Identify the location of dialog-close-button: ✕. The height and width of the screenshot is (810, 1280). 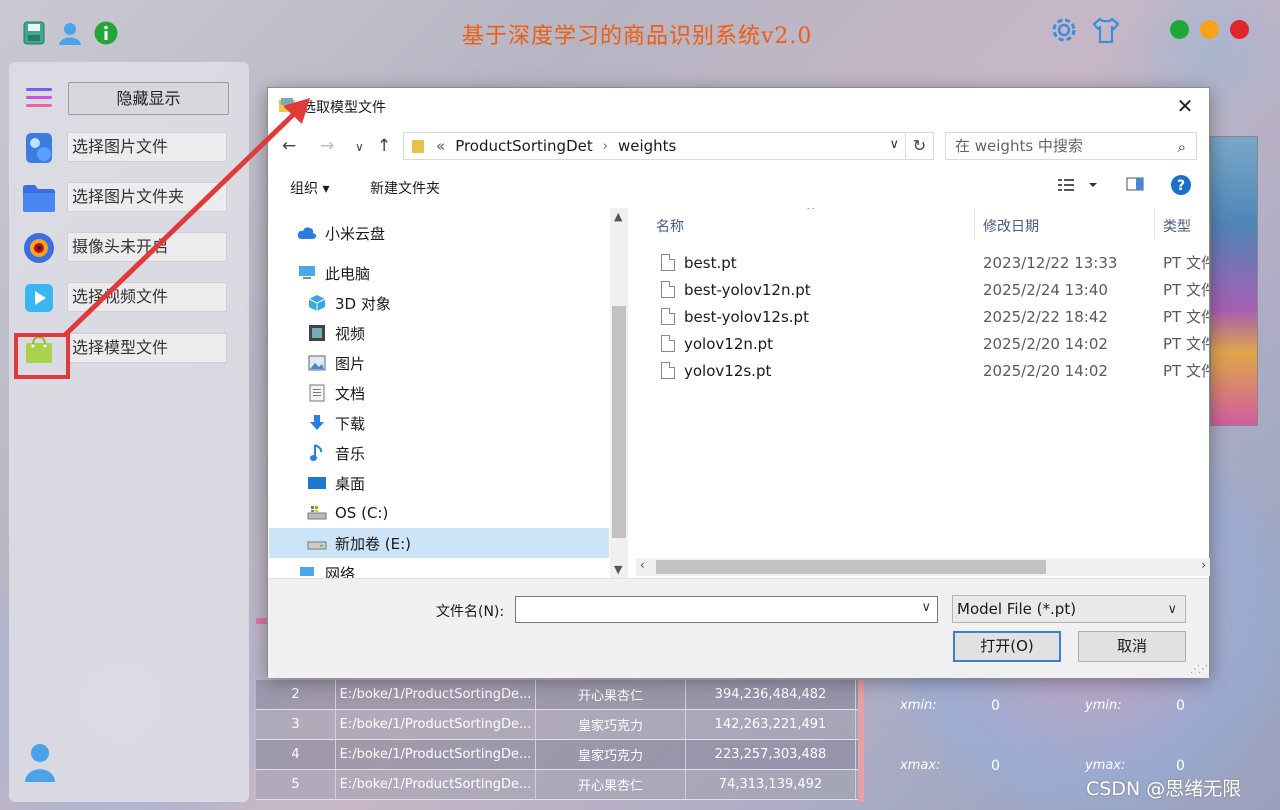
(1185, 106).